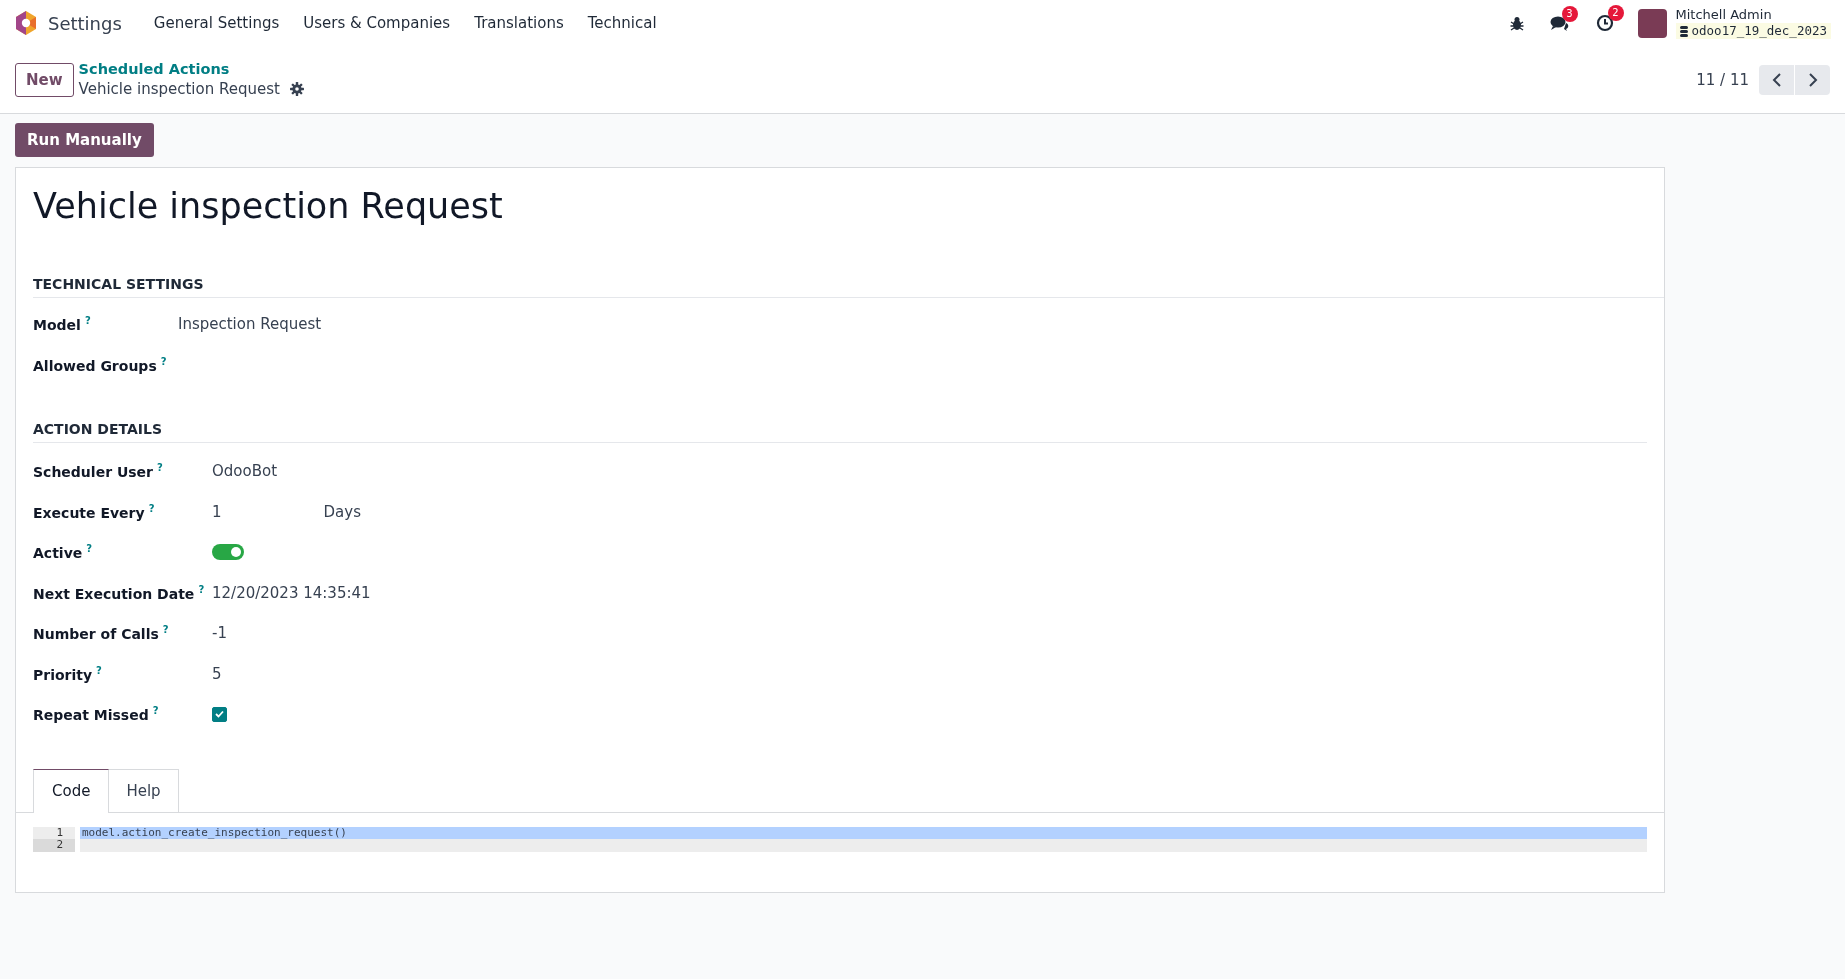 This screenshot has width=1845, height=979. Describe the element at coordinates (93, 472) in the screenshot. I see `field-label: Scheduler User` at that location.